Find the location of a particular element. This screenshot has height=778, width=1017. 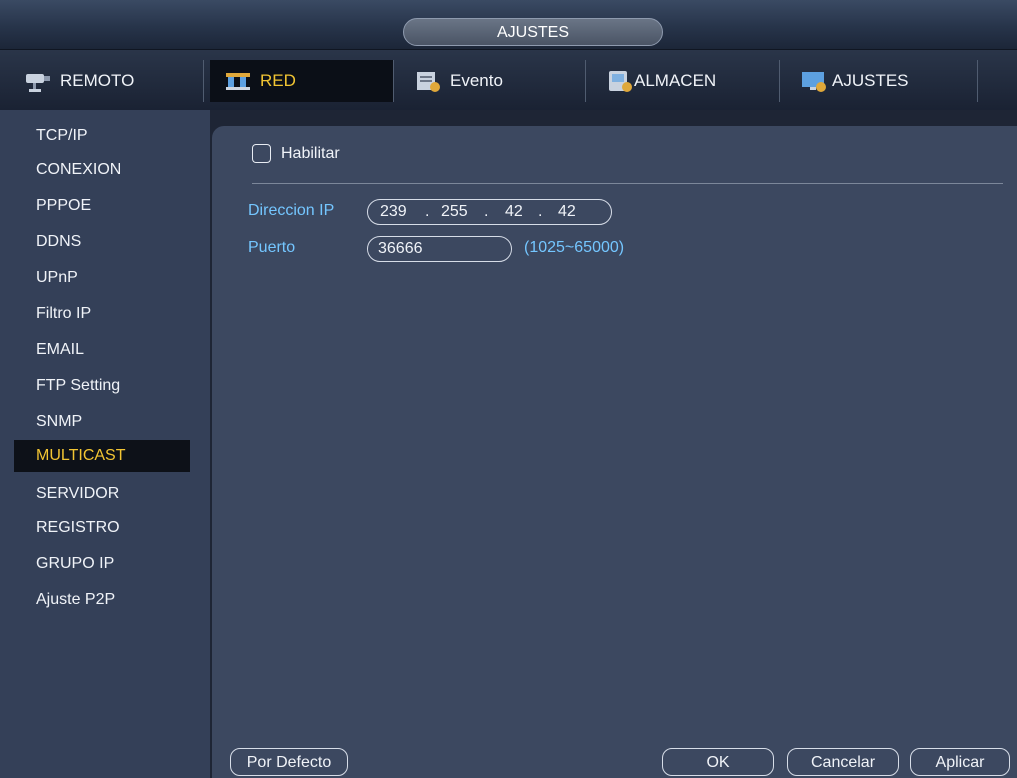

sidebar-item-multicast: MULTICAST is located at coordinates (102, 456).